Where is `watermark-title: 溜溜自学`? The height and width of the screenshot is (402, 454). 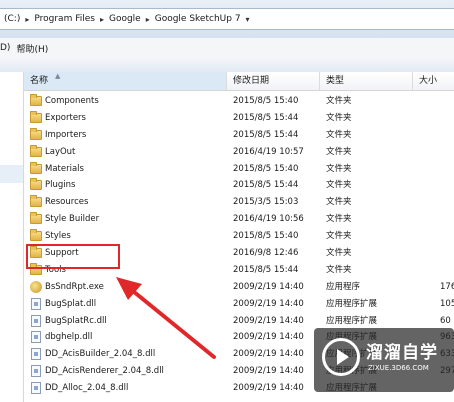 watermark-title: 溜溜自学 is located at coordinates (402, 353).